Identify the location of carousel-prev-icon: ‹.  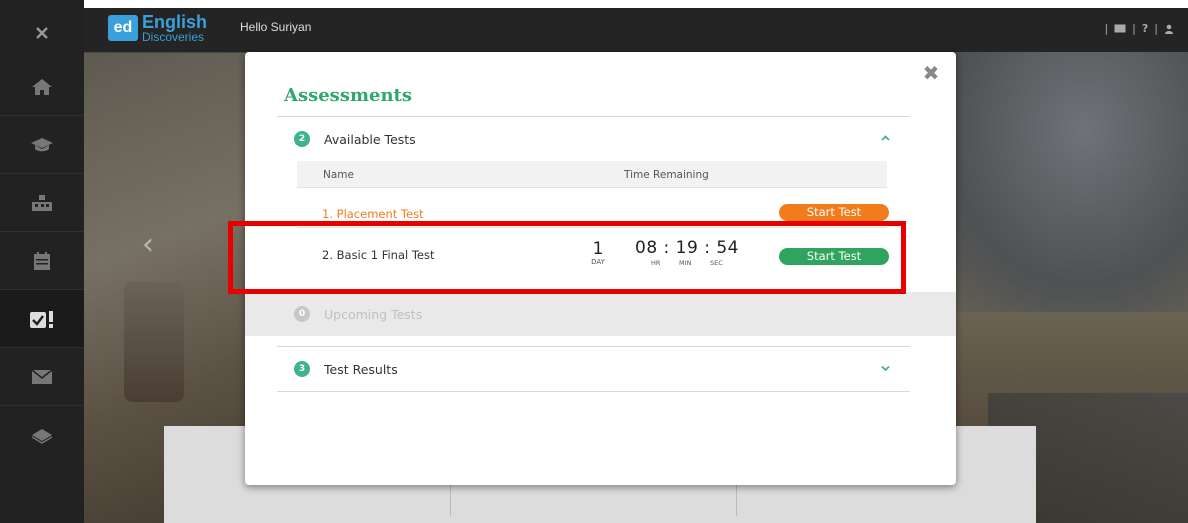
(153, 247).